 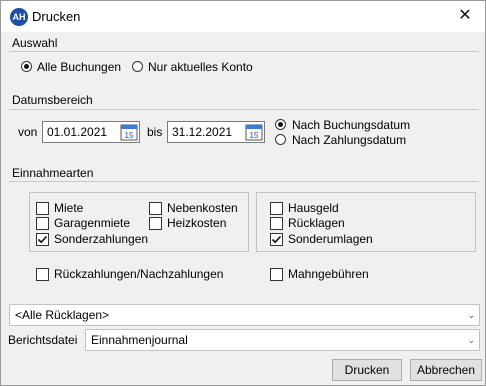 What do you see at coordinates (244, 315) in the screenshot?
I see `ruecklagen-dropdown: <Alle Rücklagen> ⌄` at bounding box center [244, 315].